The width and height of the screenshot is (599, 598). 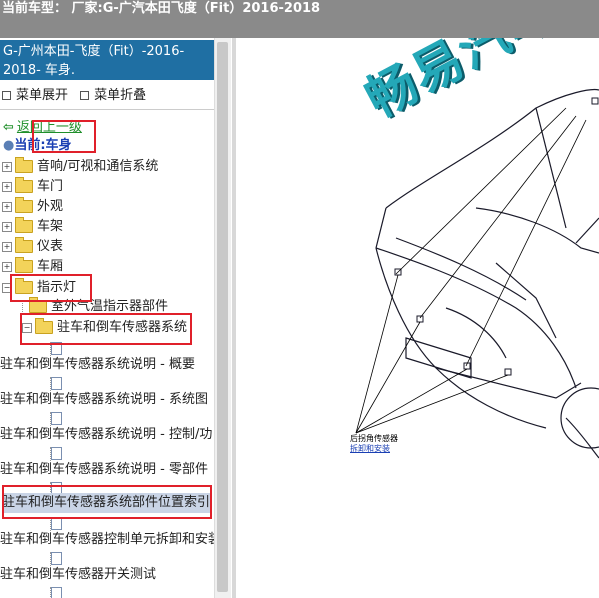 I want to click on callout-link: 拆卸和安装, so click(x=374, y=449).